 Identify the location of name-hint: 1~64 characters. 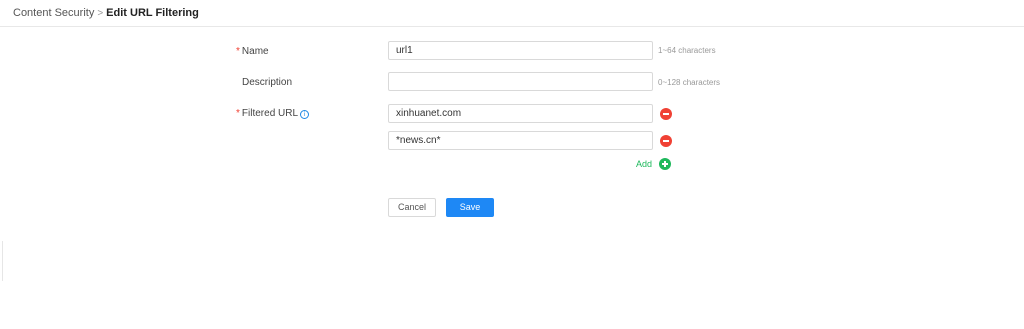
(687, 50).